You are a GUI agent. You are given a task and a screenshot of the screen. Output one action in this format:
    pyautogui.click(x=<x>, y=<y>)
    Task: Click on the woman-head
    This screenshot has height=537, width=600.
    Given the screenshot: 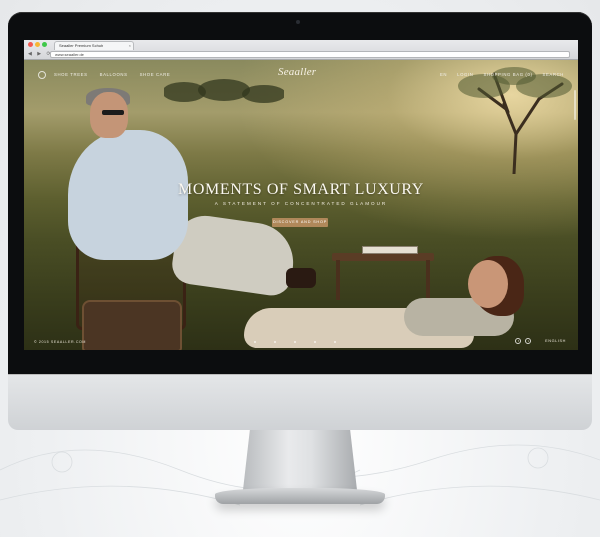 What is the action you would take?
    pyautogui.click(x=488, y=284)
    